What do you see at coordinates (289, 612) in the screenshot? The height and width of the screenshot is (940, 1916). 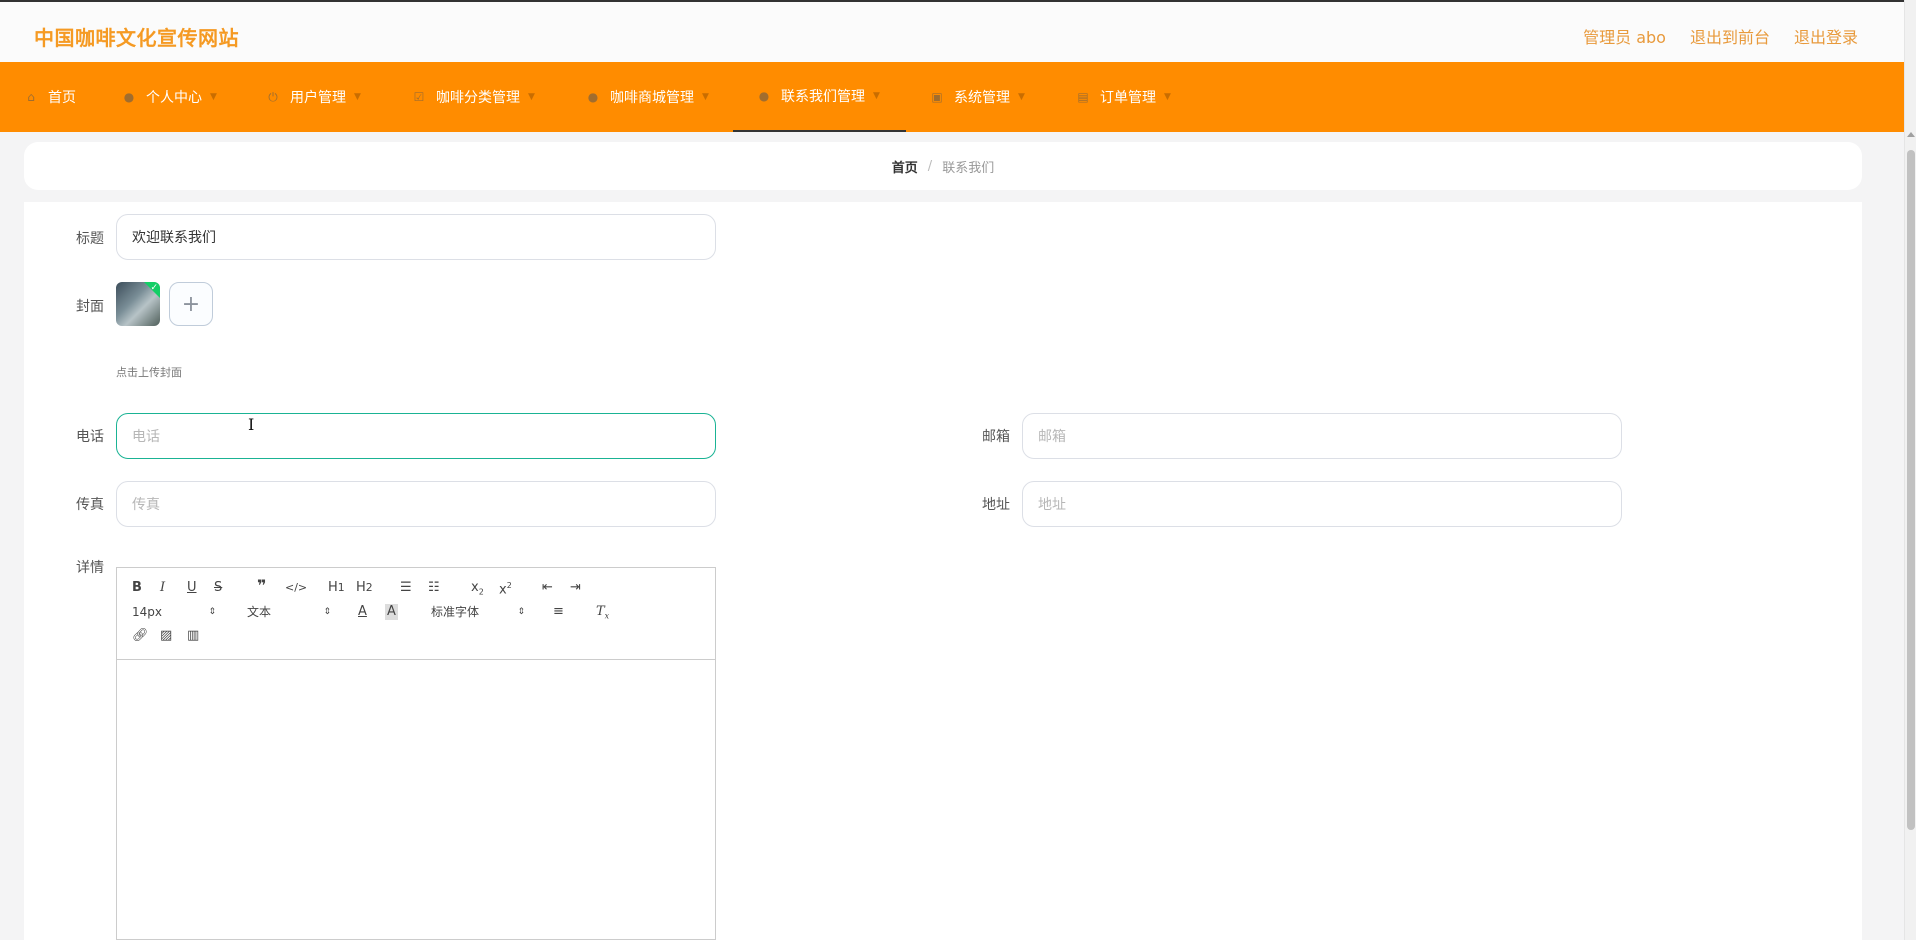 I see `format-select: 文本 ⇕` at bounding box center [289, 612].